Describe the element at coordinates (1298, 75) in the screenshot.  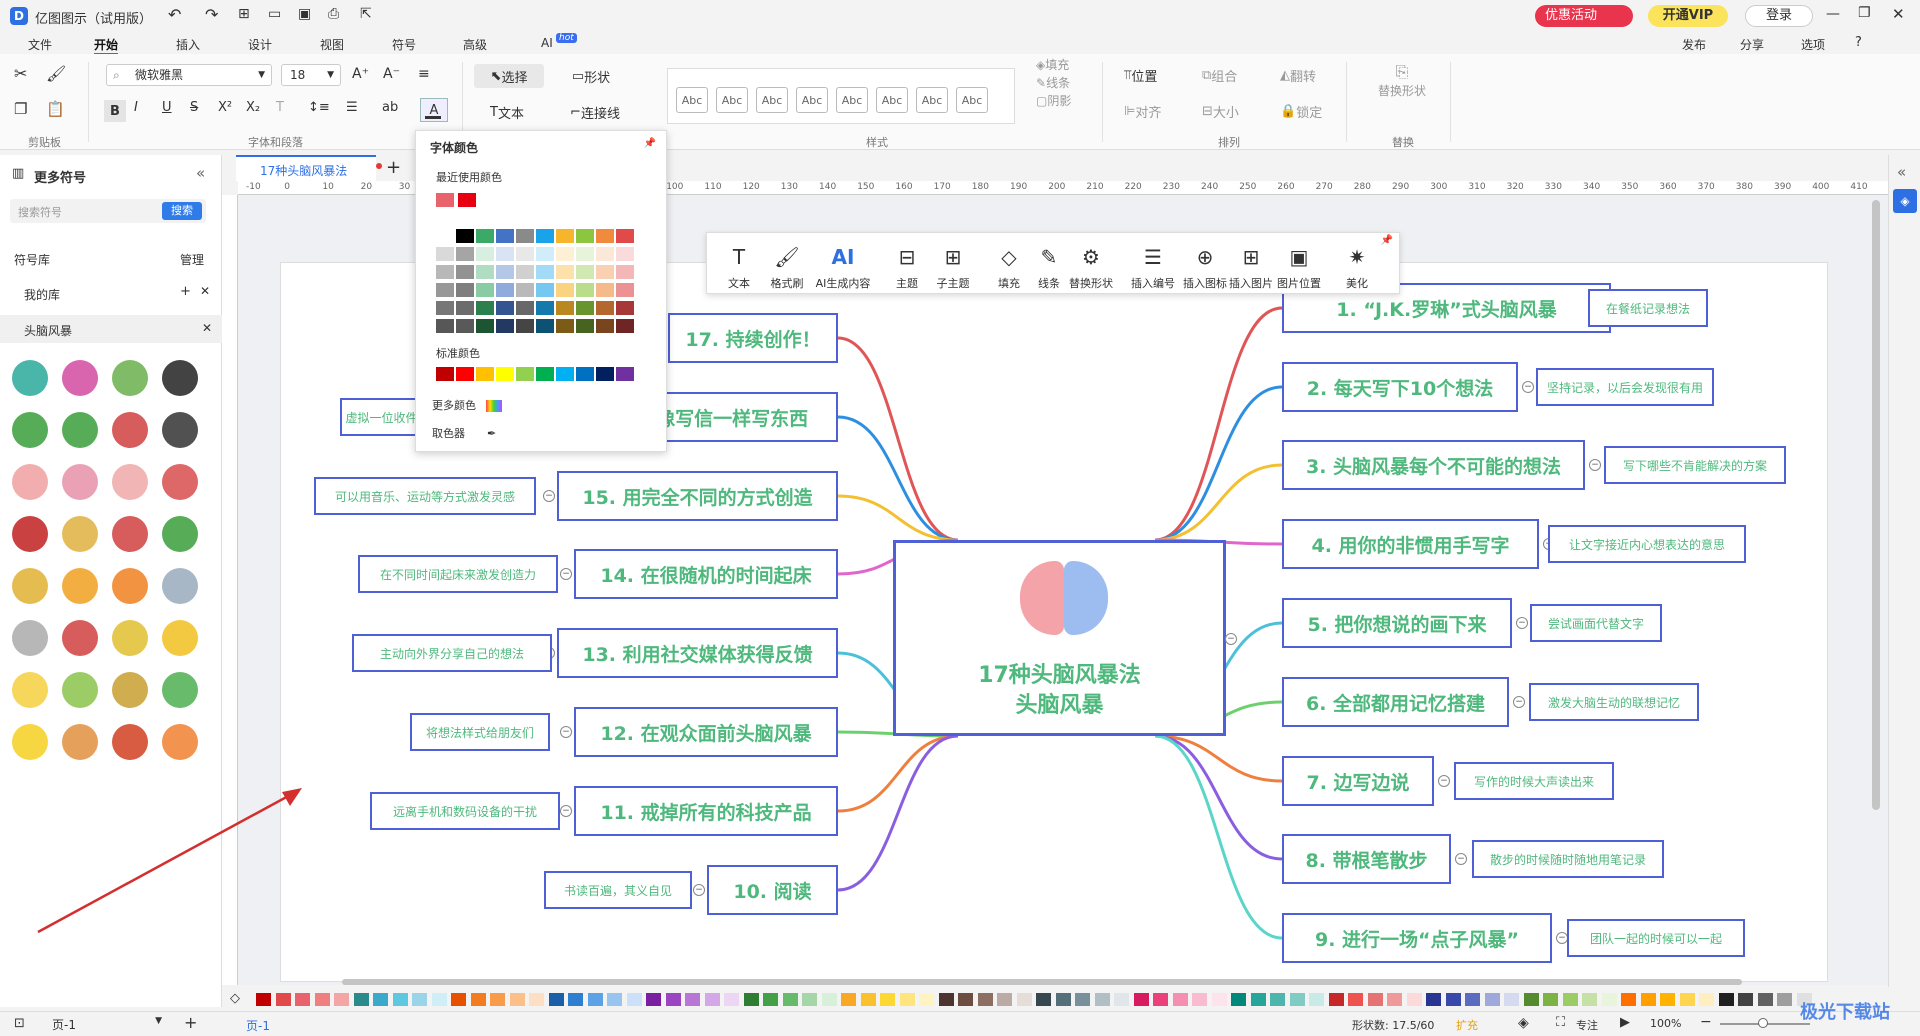
I see `flip-button: ◭ 翻转` at that location.